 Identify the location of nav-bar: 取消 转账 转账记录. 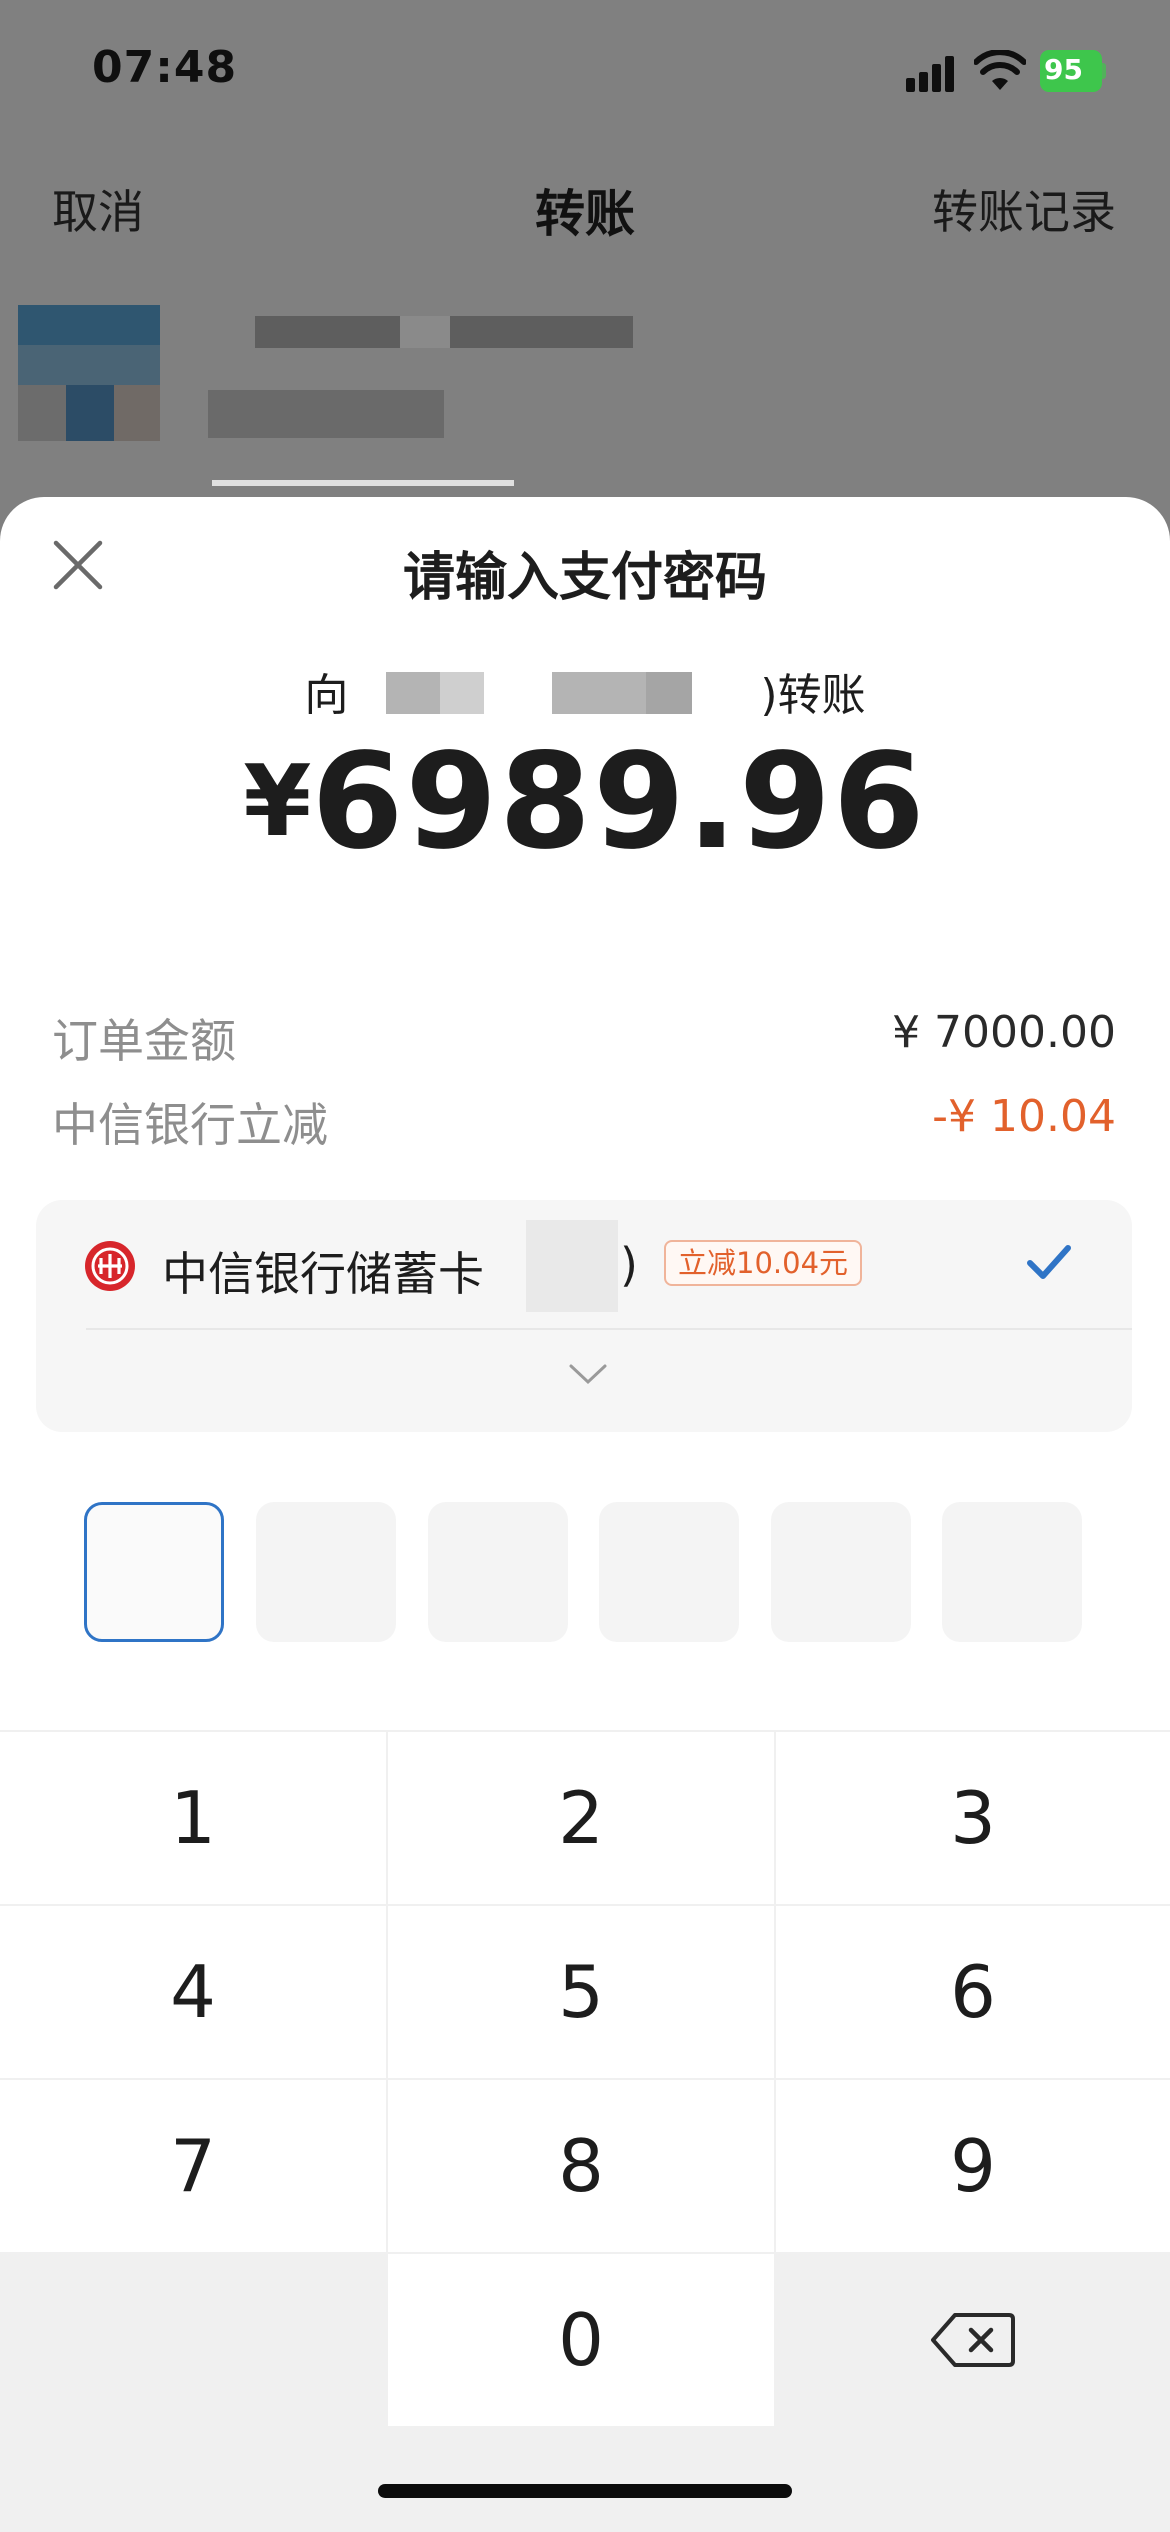
(585, 205).